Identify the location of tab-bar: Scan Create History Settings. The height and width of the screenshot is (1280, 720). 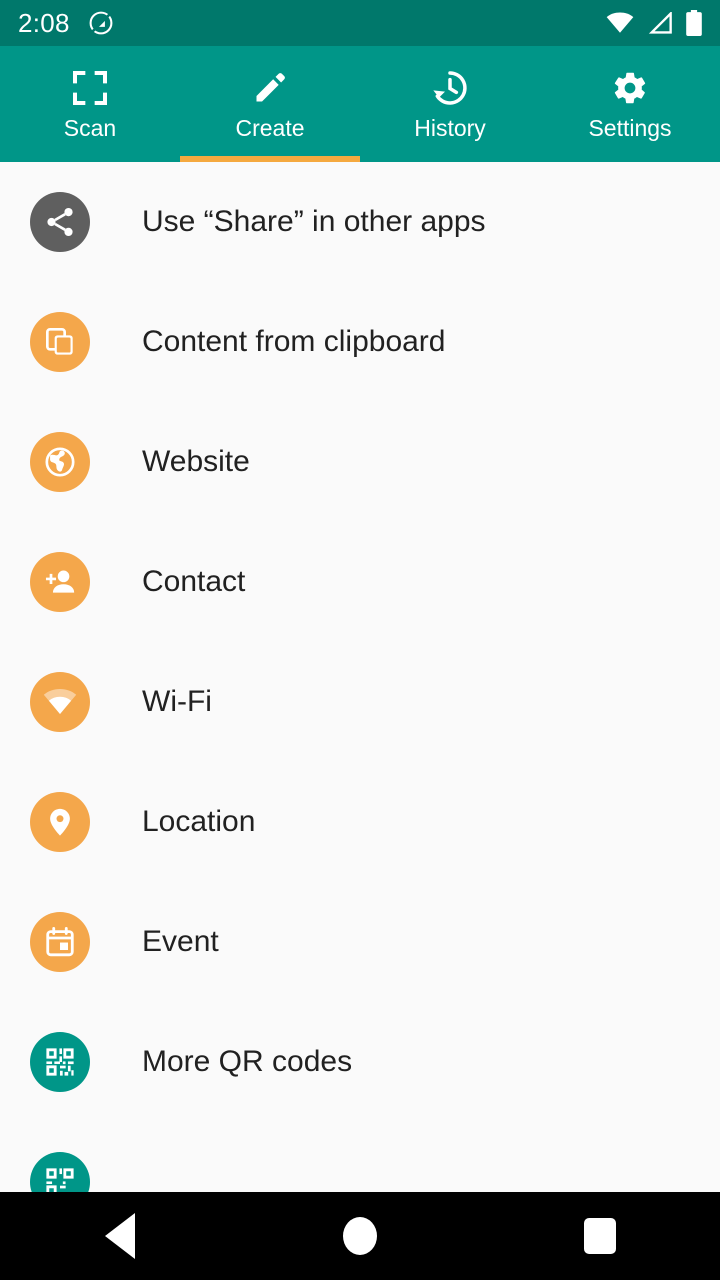
(360, 104).